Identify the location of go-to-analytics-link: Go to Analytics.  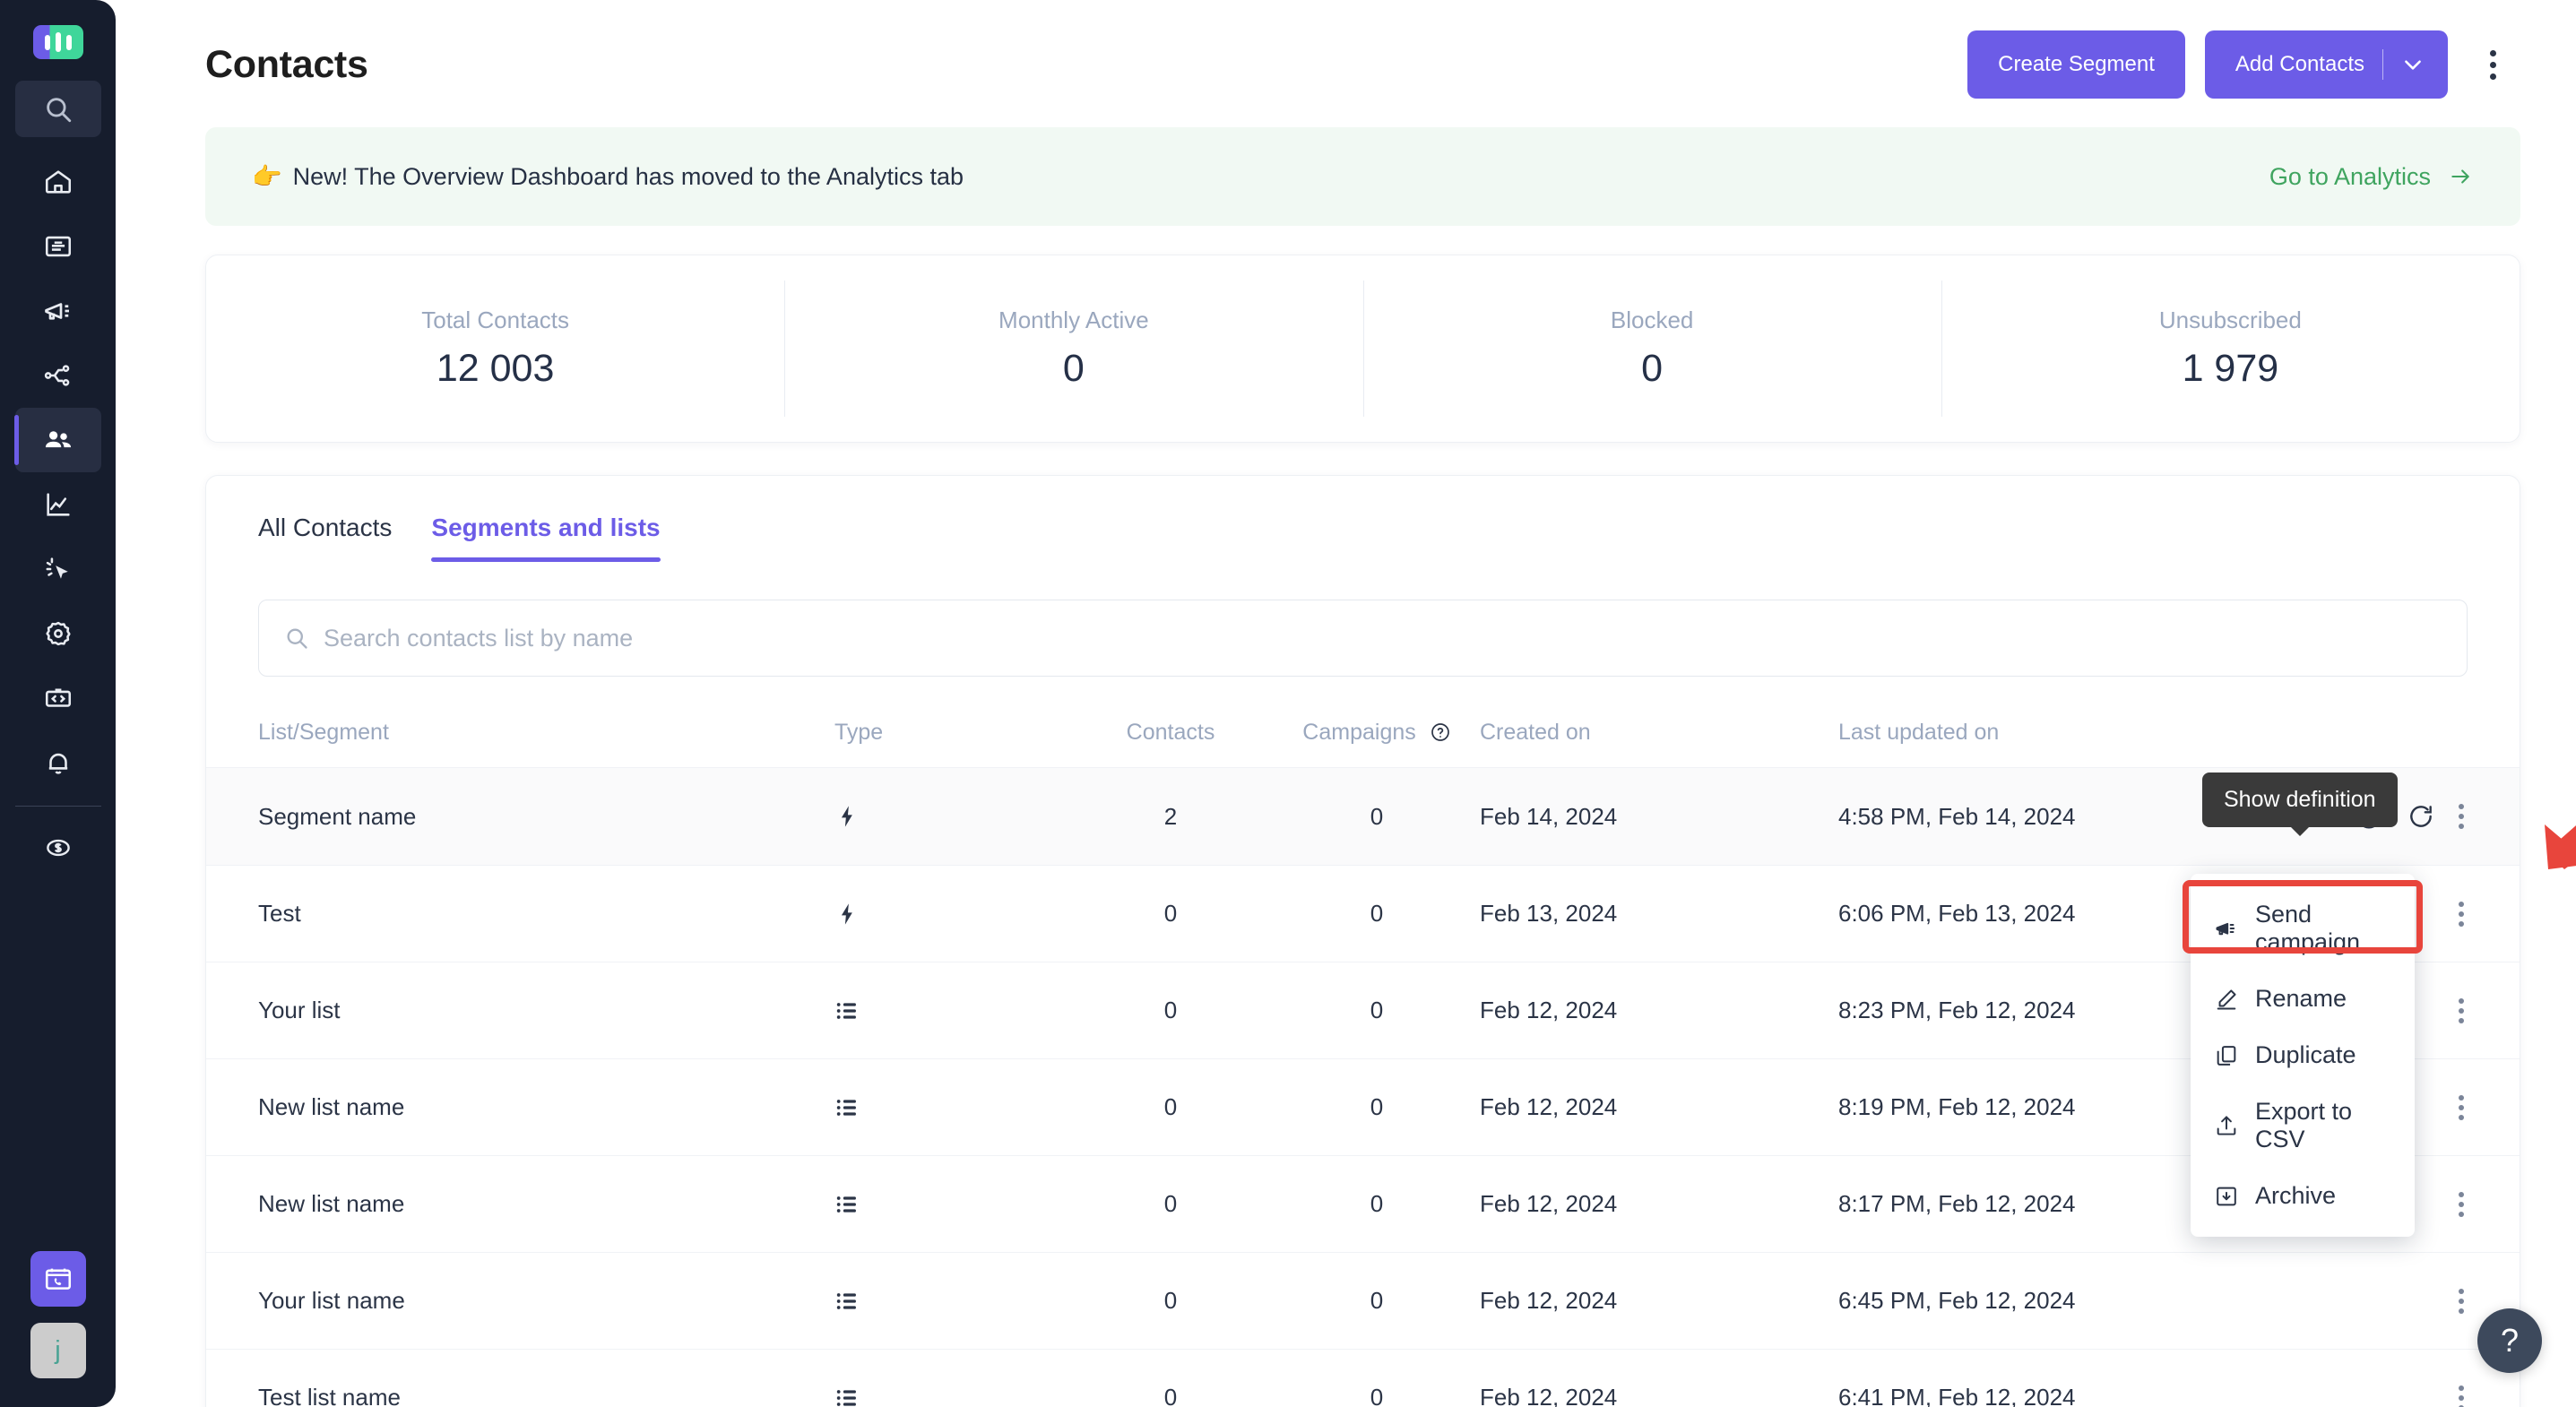
(2371, 177).